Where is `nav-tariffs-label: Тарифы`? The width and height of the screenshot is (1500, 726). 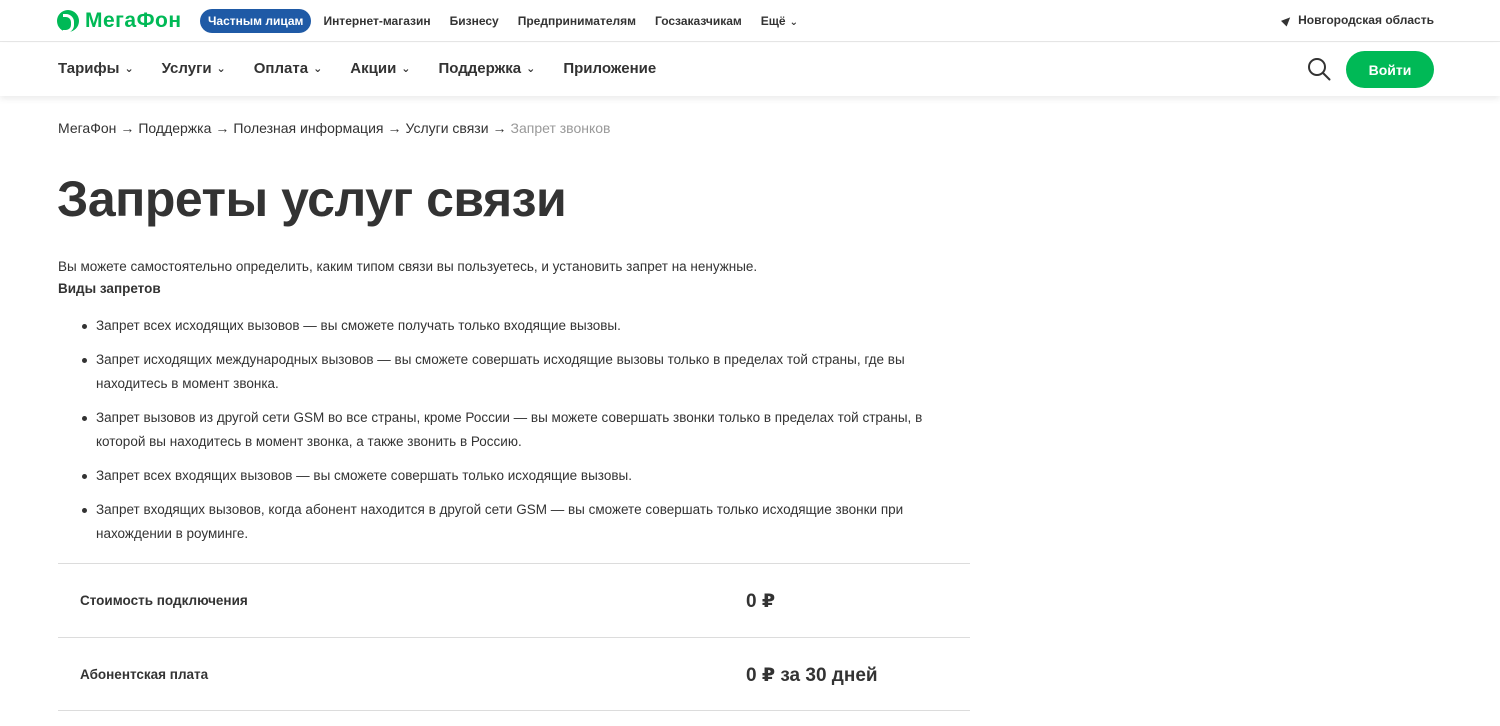
nav-tariffs-label: Тарифы is located at coordinates (89, 68).